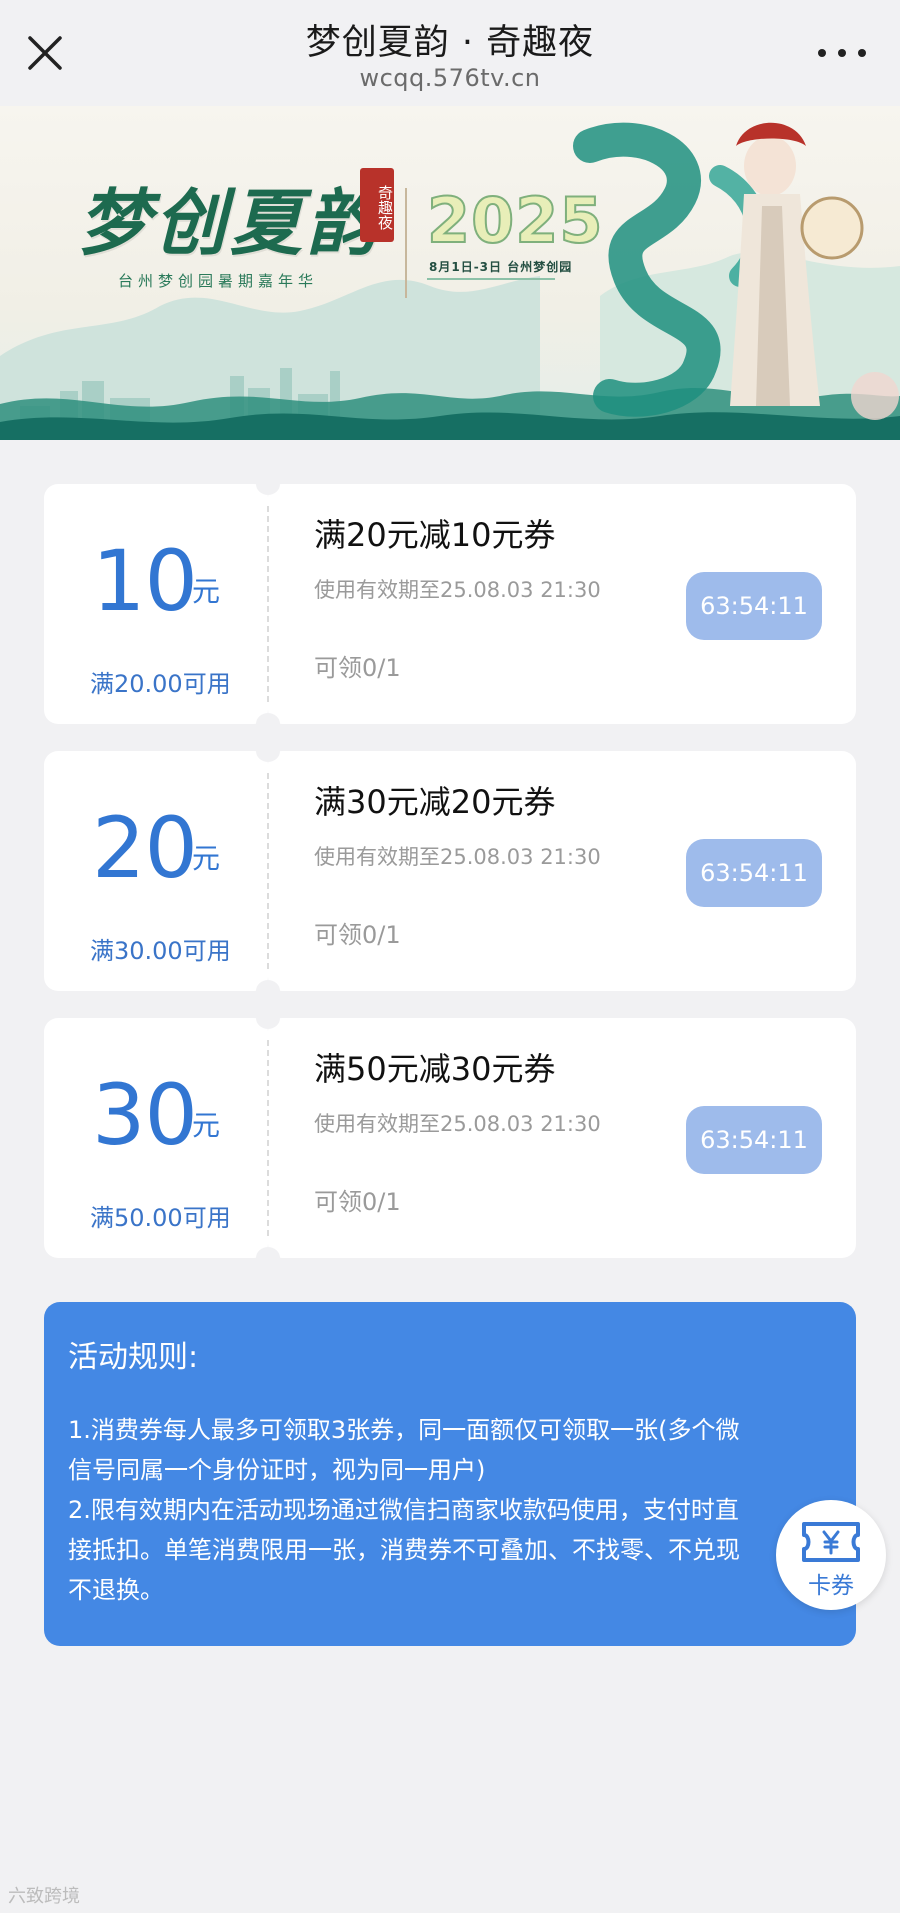 Image resolution: width=900 pixels, height=1913 pixels. I want to click on banner-subtitle: 台州梦创园暑期嘉年华, so click(218, 281).